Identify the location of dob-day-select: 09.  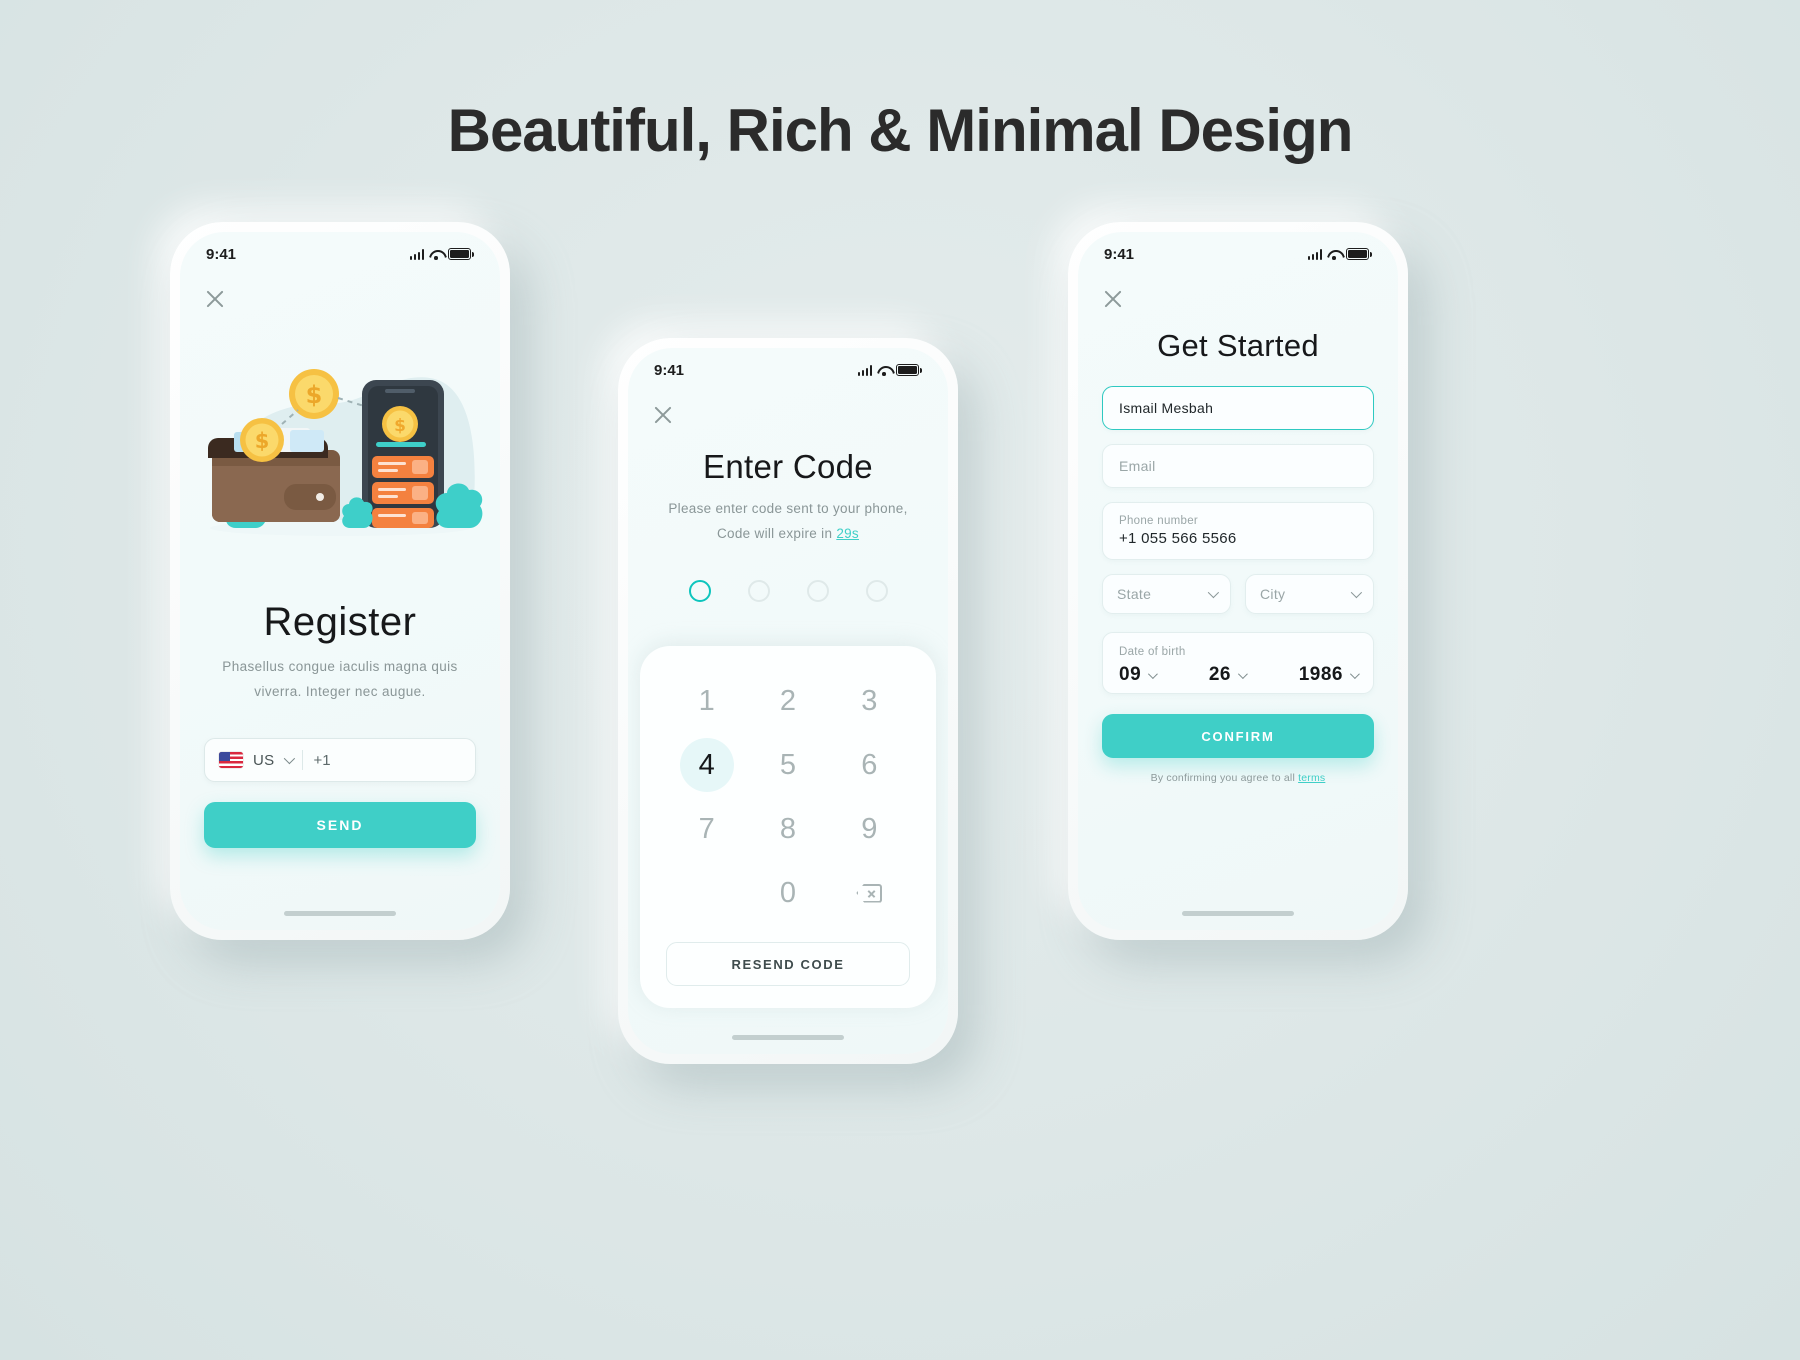
(1139, 675).